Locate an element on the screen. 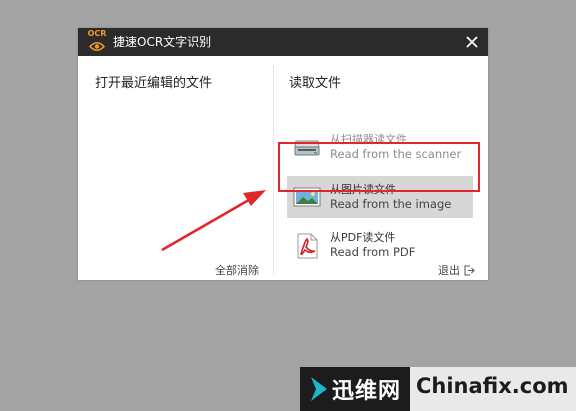 This screenshot has width=576, height=411. annotation-arrow-icon is located at coordinates (213, 221).